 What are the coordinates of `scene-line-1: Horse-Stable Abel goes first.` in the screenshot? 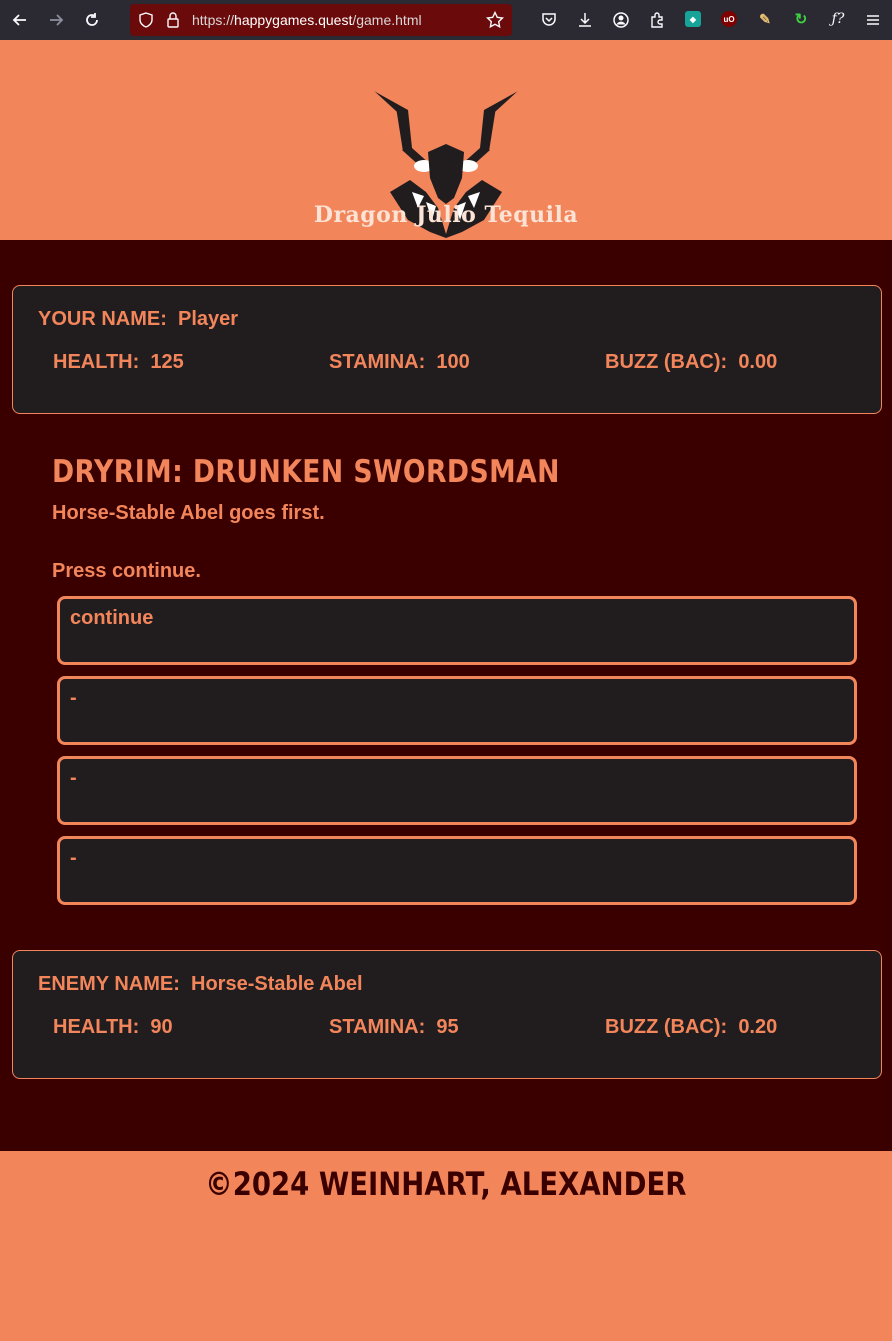 It's located at (188, 513).